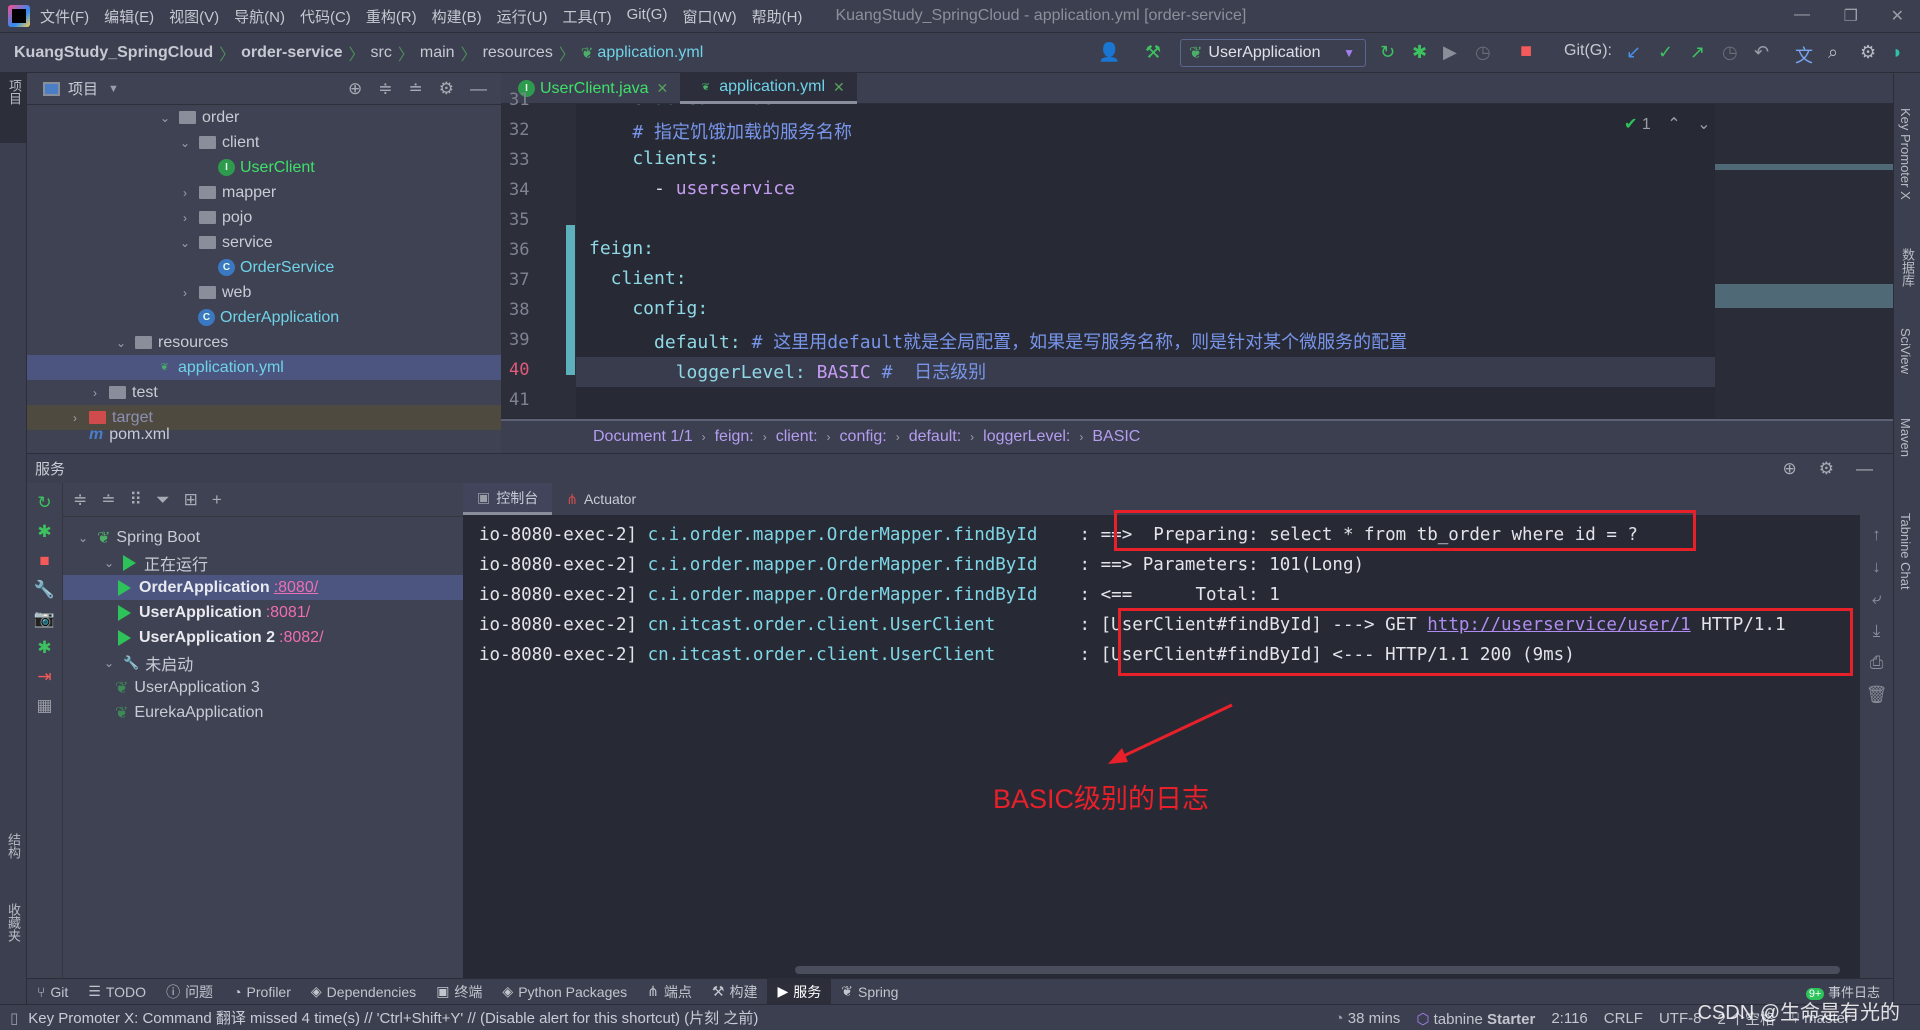  I want to click on tree-item-pojo: › pojo, so click(264, 217).